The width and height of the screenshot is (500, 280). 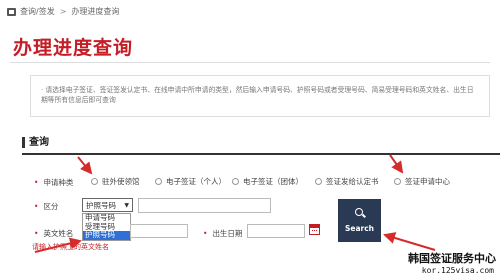 What do you see at coordinates (73, 48) in the screenshot?
I see `page-title: 办理进度查询` at bounding box center [73, 48].